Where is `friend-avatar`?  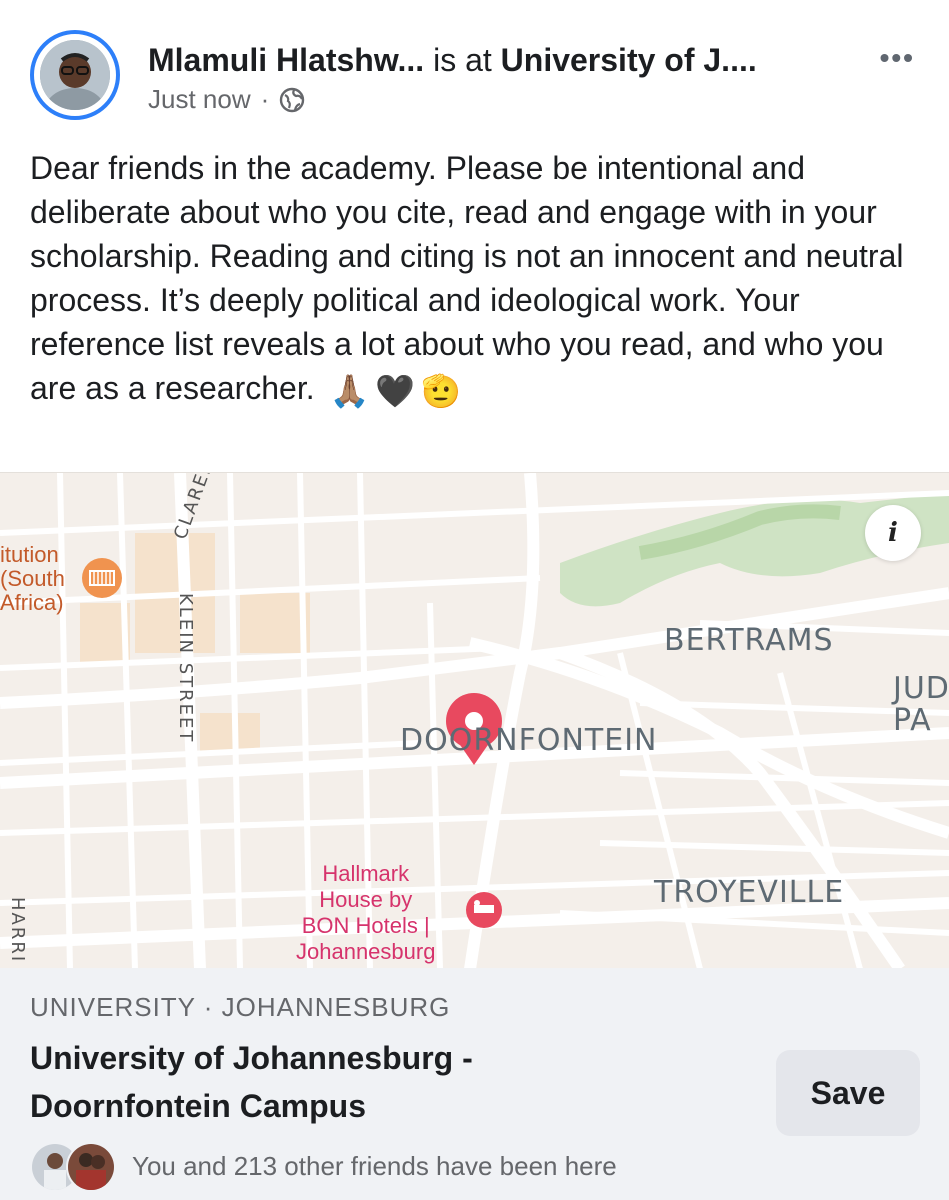 friend-avatar is located at coordinates (91, 1167).